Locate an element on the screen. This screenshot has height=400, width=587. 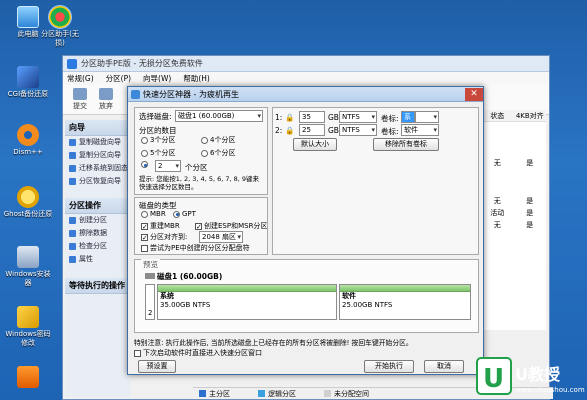
svg-text: www.ujiaoshou.com is located at coordinates (550, 390).